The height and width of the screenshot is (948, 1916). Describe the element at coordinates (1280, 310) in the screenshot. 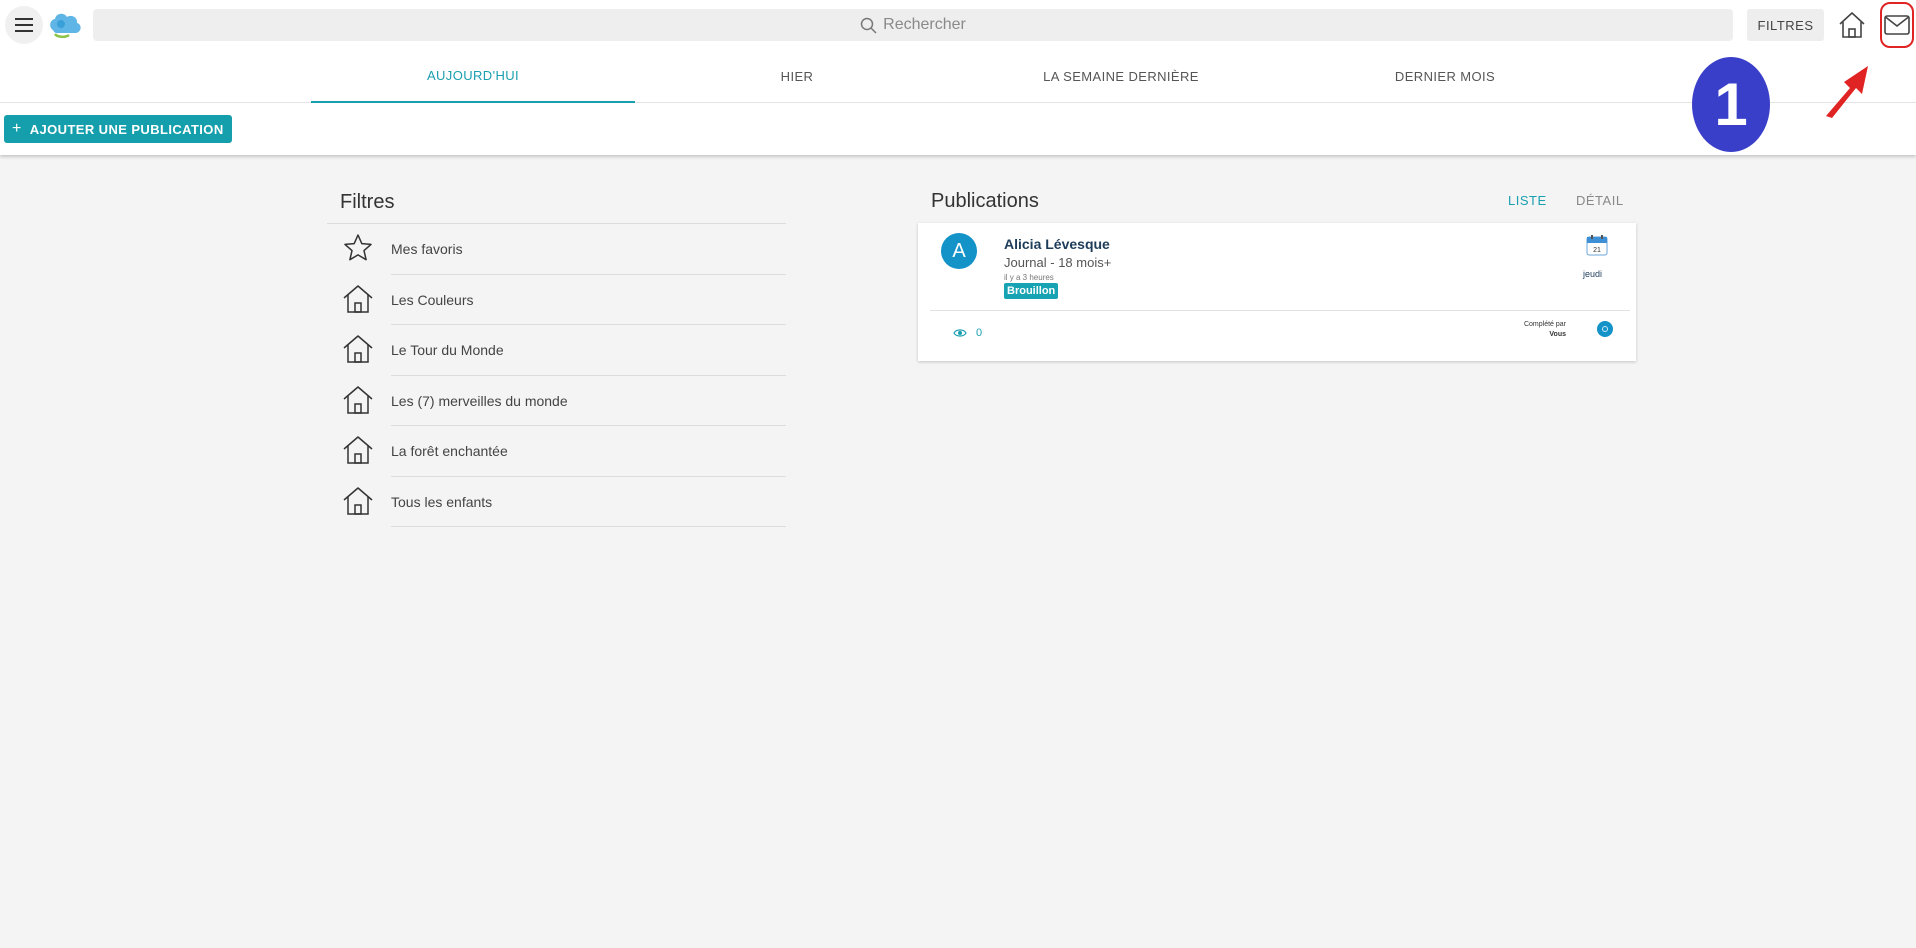

I see `card-divider` at that location.